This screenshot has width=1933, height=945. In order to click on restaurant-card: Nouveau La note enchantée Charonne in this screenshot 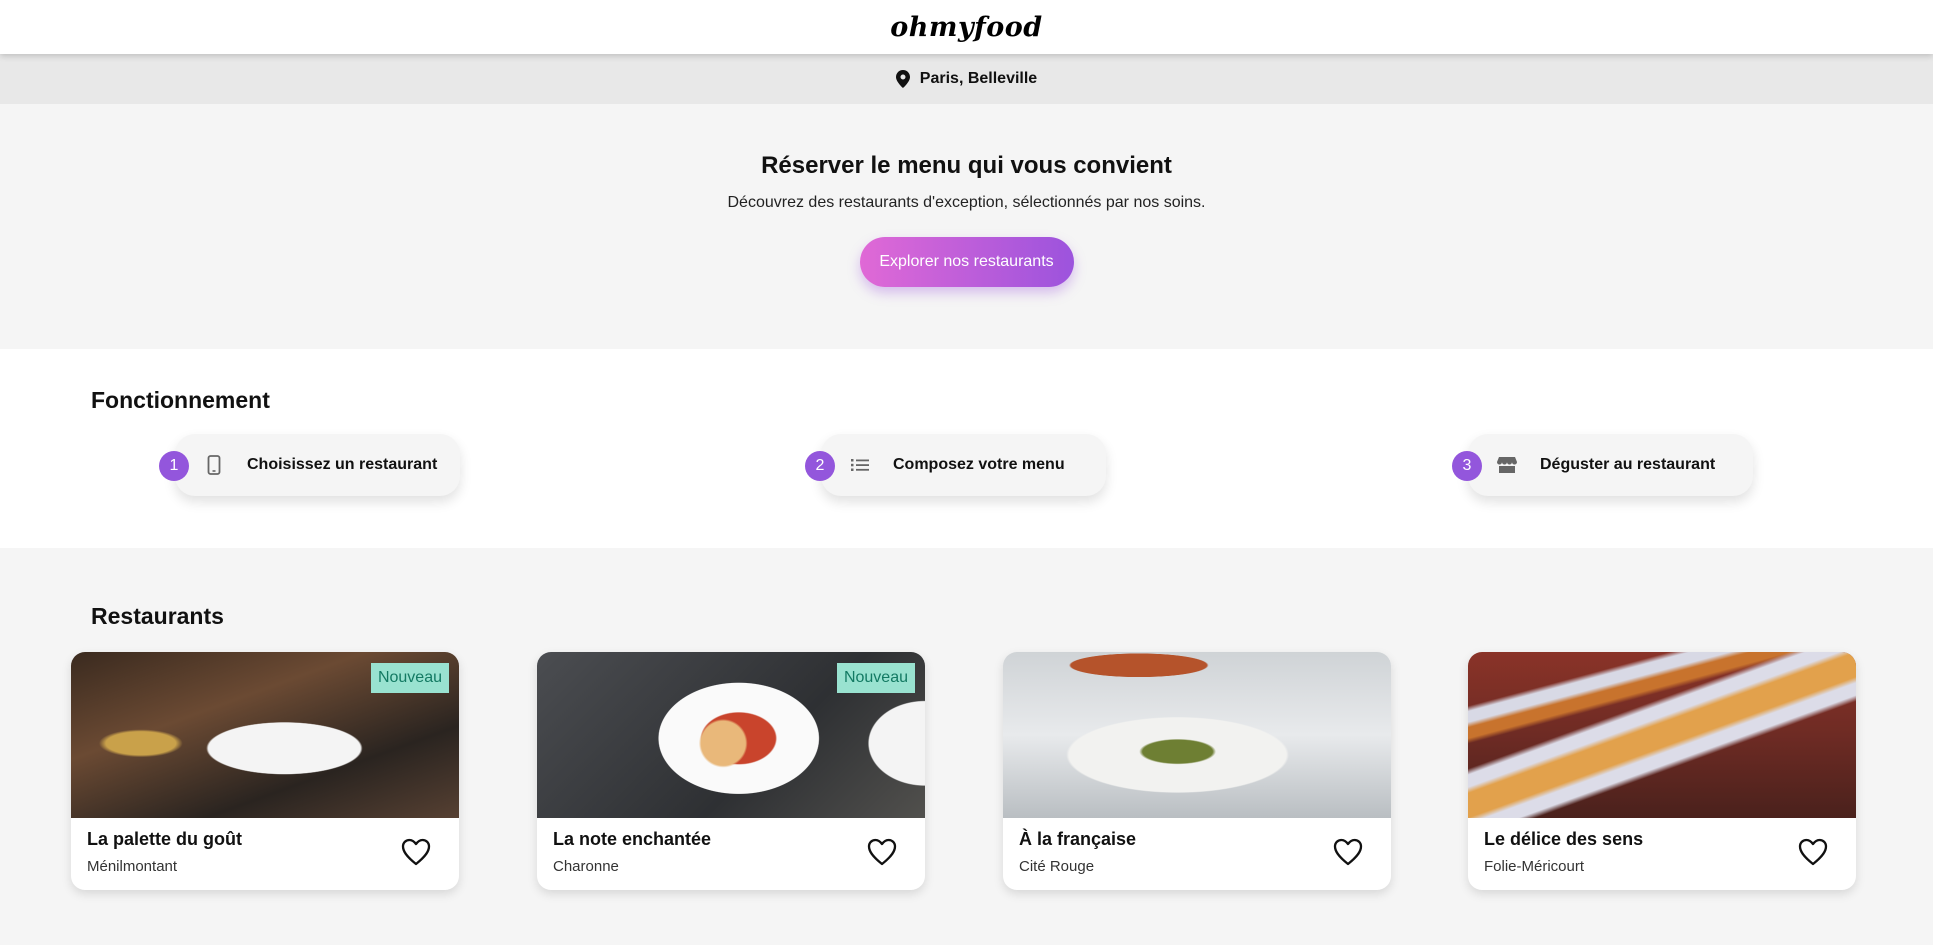, I will do `click(731, 771)`.